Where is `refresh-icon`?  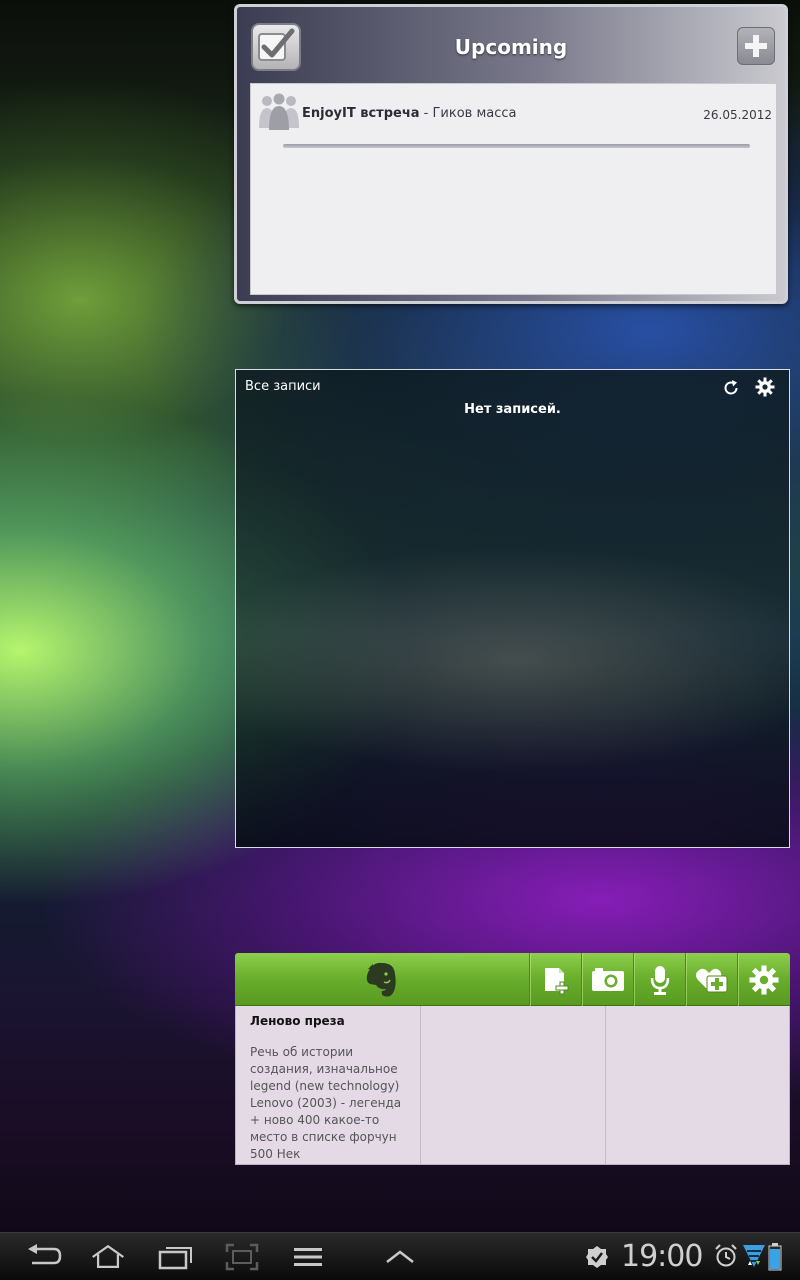
refresh-icon is located at coordinates (731, 388).